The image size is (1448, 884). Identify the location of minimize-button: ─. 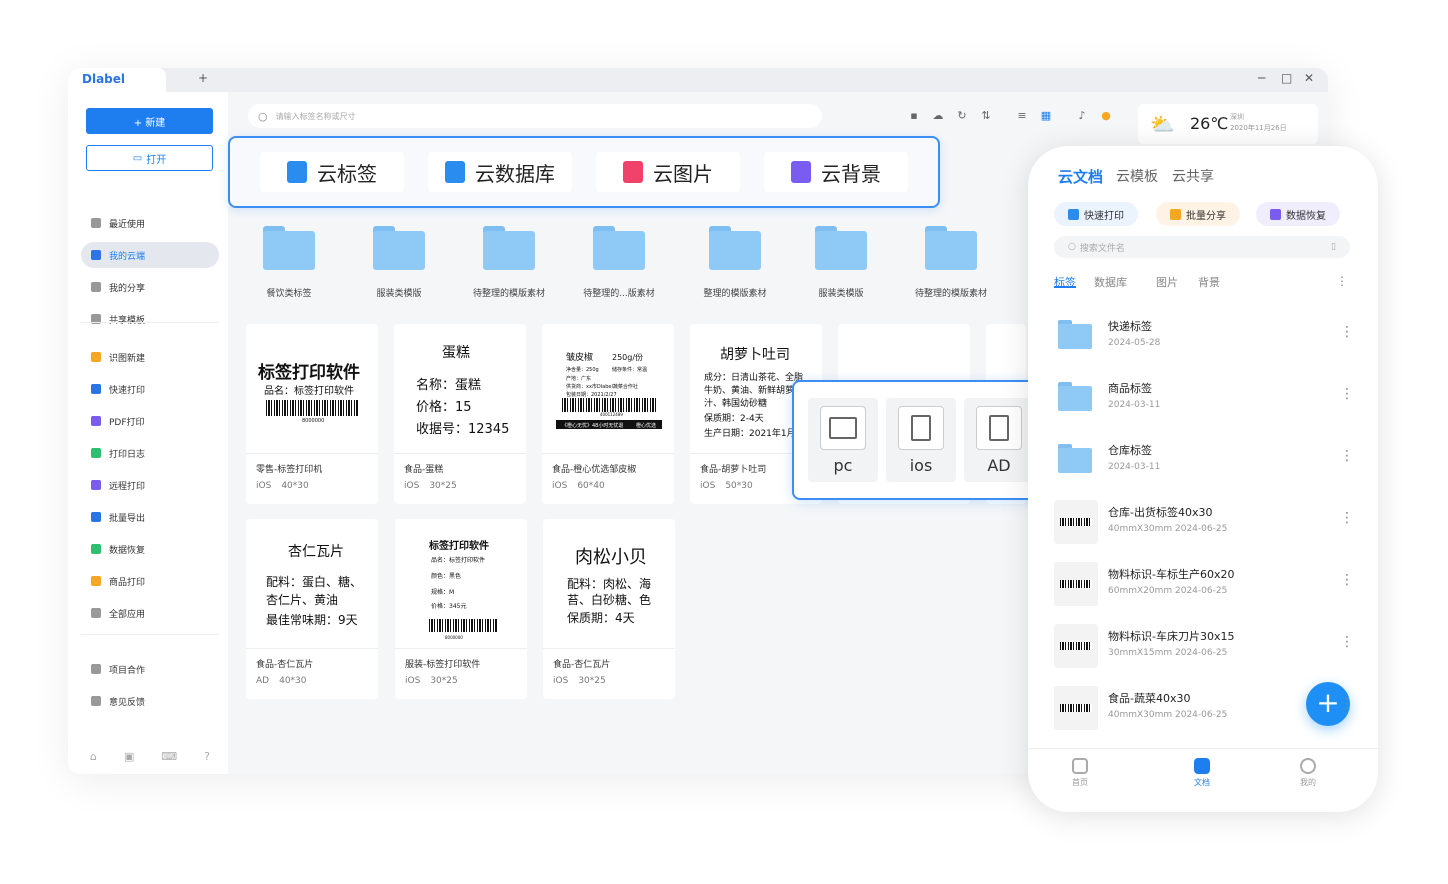
(1261, 78).